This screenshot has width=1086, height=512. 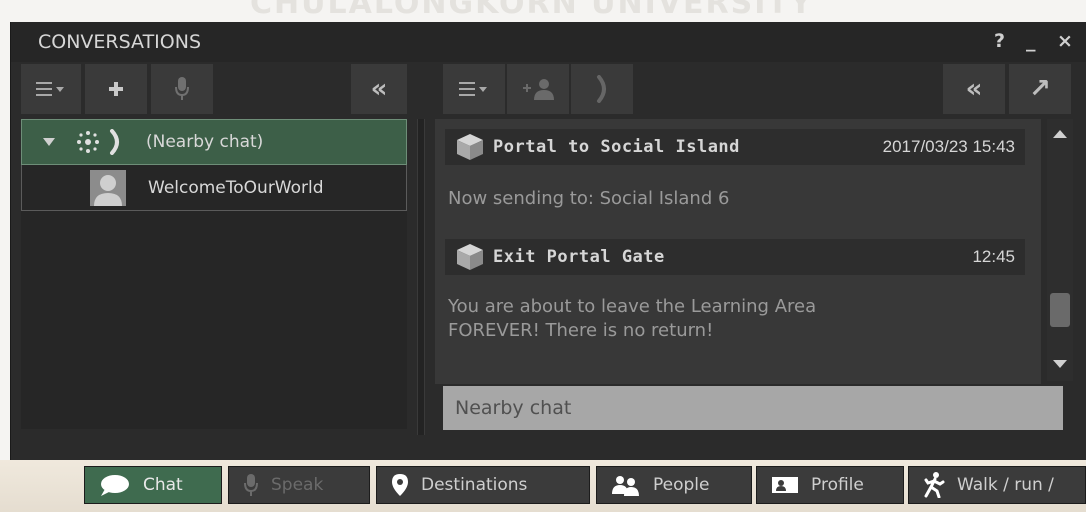 I want to click on people-button-label: People, so click(x=681, y=485).